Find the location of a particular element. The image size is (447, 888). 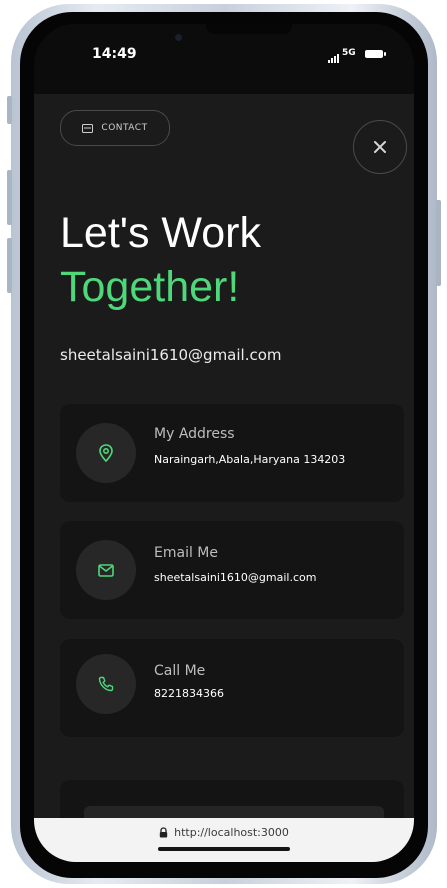

address-icon-circle is located at coordinates (106, 453).